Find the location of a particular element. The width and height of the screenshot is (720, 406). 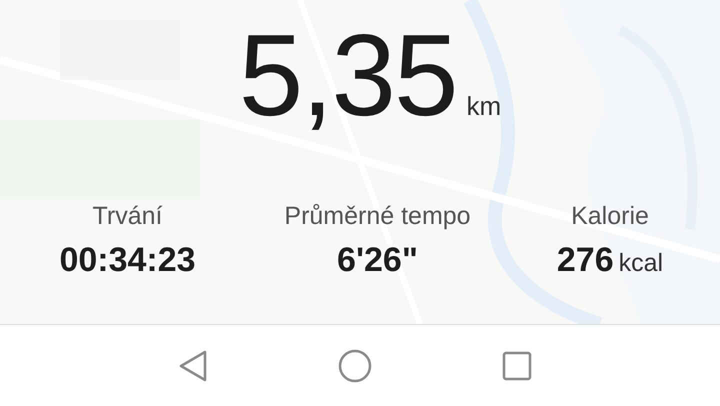

recents-icon is located at coordinates (517, 365).